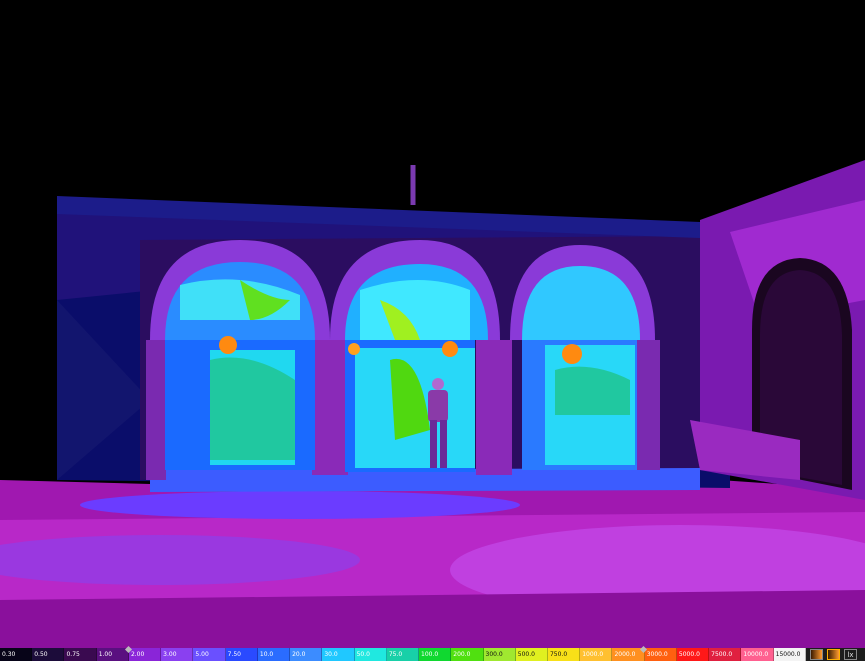 Image resolution: width=865 pixels, height=661 pixels. I want to click on legend-swatch: 500.0, so click(531, 654).